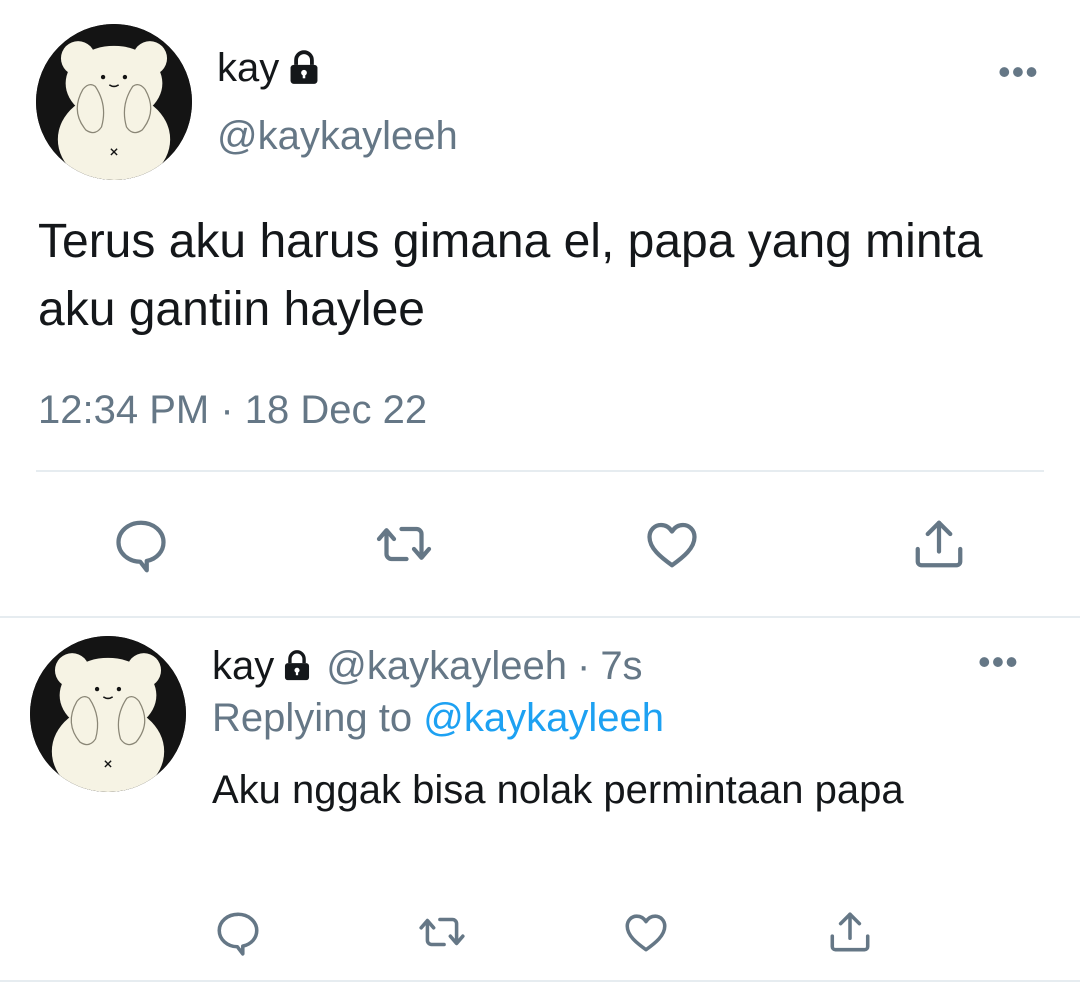 This screenshot has height=984, width=1080. I want to click on tweet-timestamp: 12:34 PM · 18 Dec 22, so click(232, 410).